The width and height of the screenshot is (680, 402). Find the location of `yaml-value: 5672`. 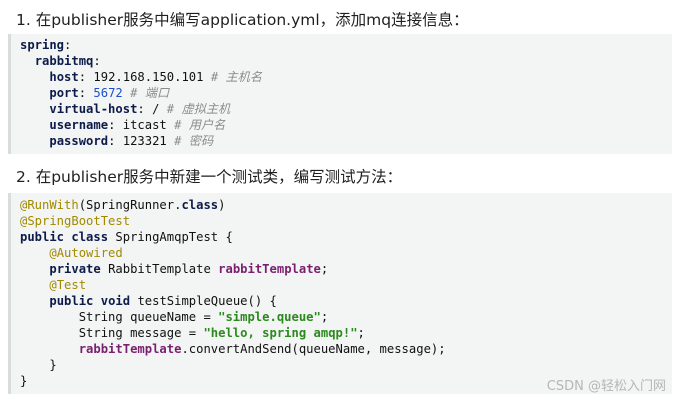

yaml-value: 5672 is located at coordinates (108, 93).